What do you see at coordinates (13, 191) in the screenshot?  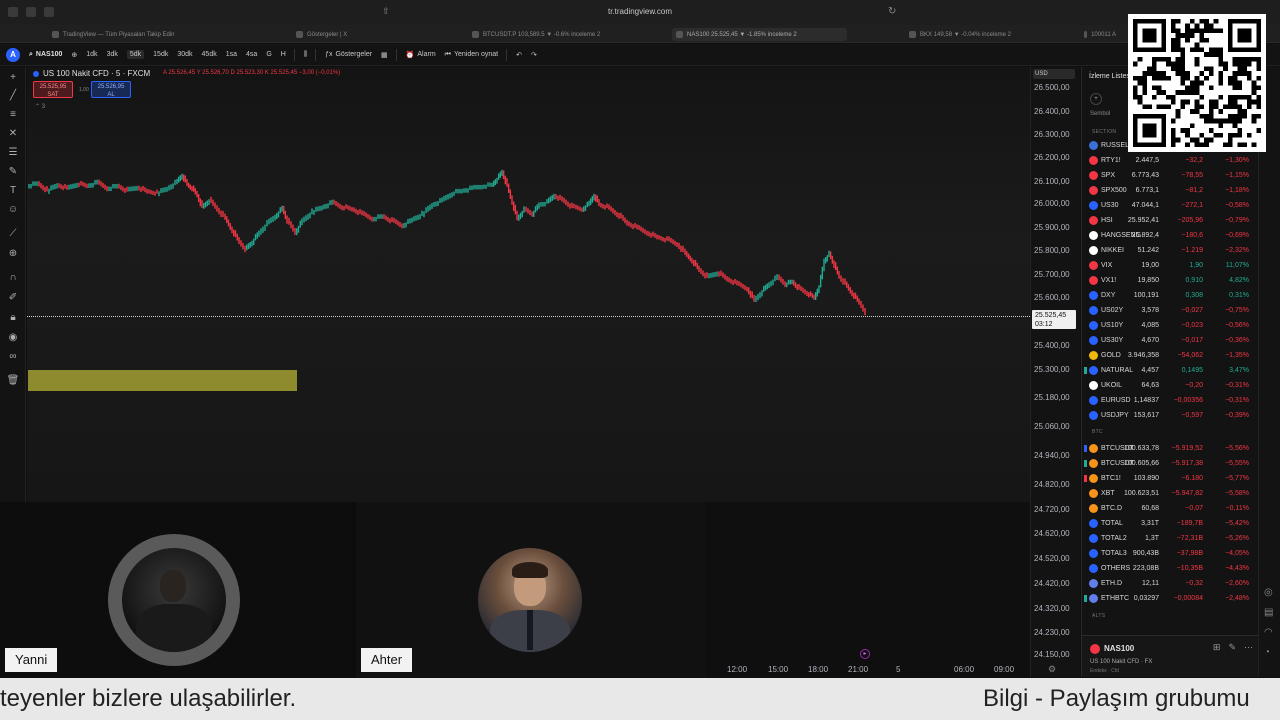 I see `text-icon: T` at bounding box center [13, 191].